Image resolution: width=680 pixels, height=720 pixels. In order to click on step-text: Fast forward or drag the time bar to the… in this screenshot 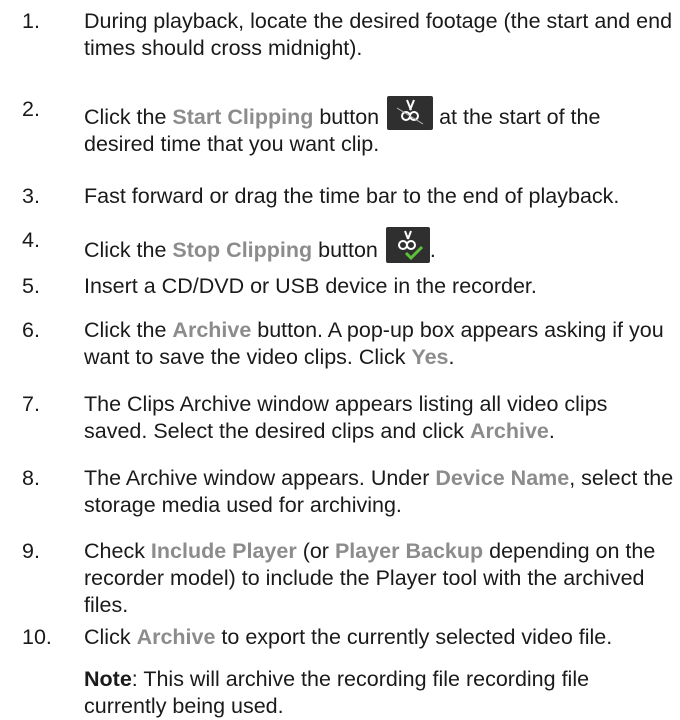, I will do `click(352, 196)`.